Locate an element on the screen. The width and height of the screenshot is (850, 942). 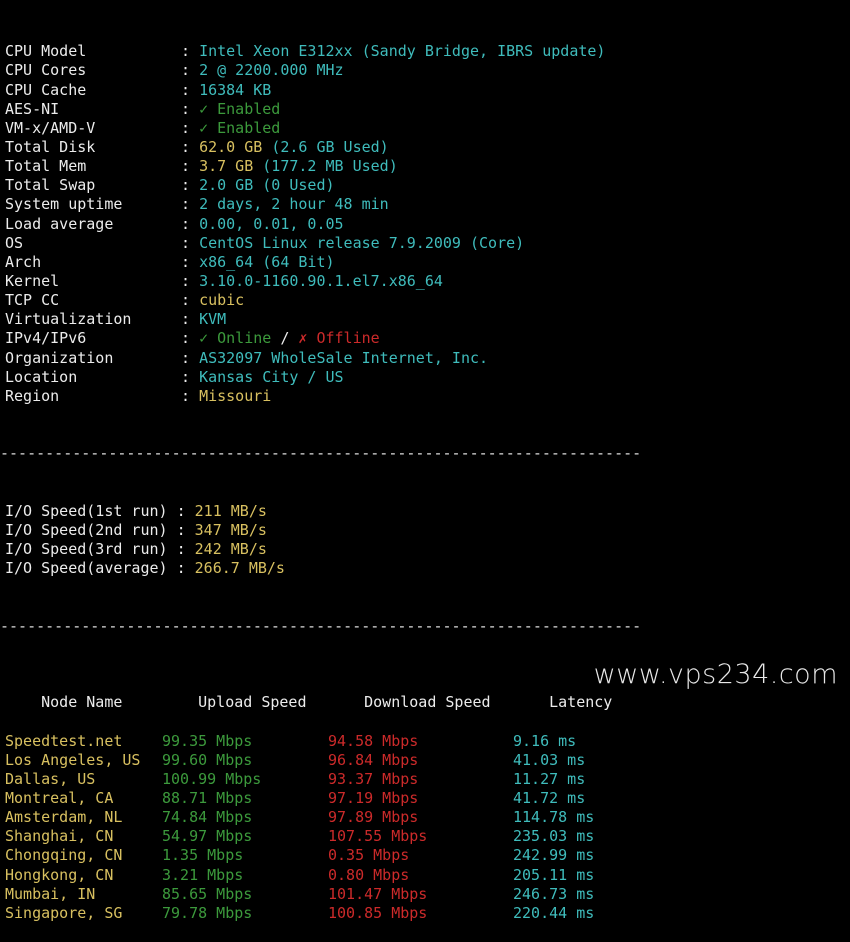
watermark: www.vps234.com is located at coordinates (715, 674).